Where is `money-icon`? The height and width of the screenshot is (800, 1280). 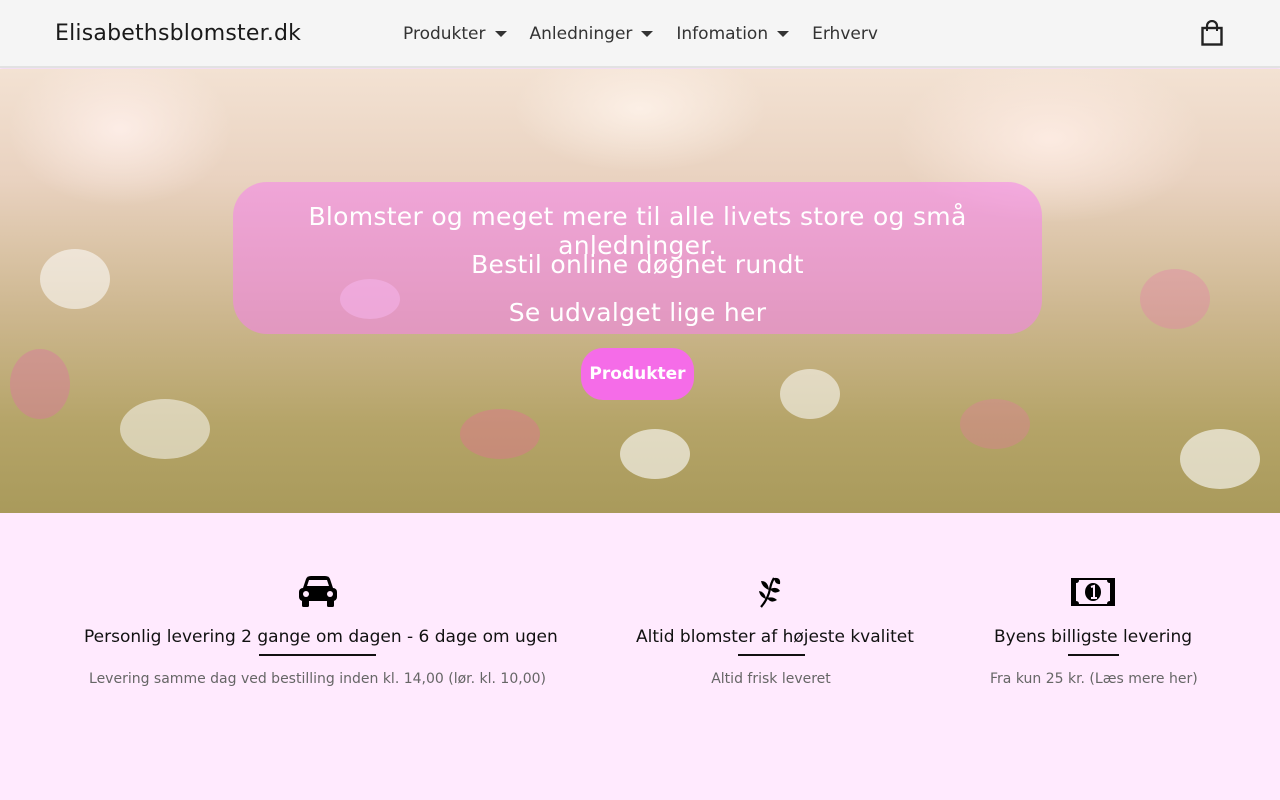 money-icon is located at coordinates (1093, 592).